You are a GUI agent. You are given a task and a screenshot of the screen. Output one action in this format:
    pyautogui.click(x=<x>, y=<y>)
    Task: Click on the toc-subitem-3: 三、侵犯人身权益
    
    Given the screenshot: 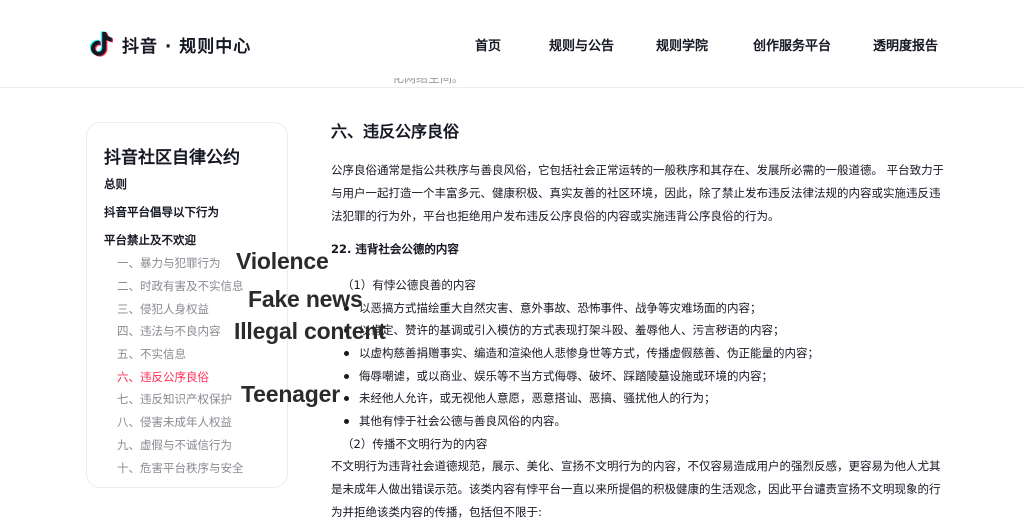 What is the action you would take?
    pyautogui.click(x=163, y=309)
    